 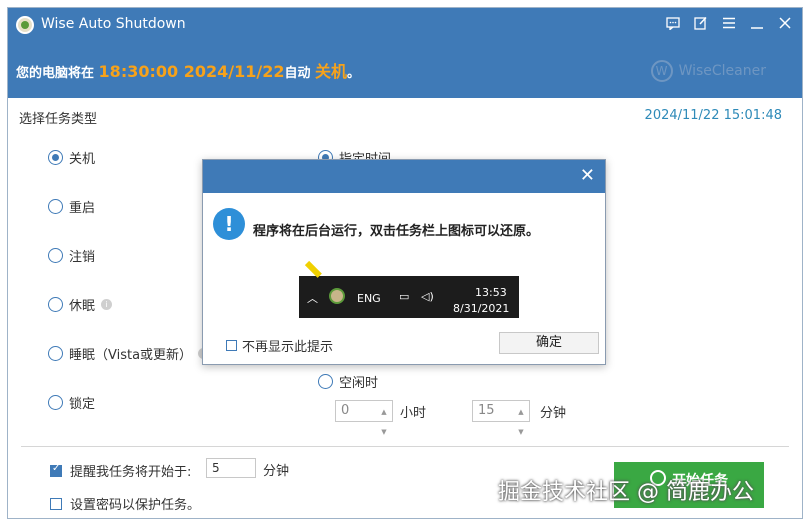 I want to click on minimize-icon, so click(x=757, y=23).